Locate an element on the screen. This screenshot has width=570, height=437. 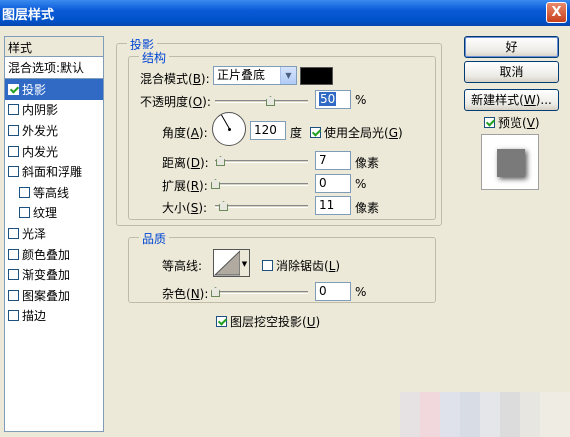
spread-slider is located at coordinates (261, 184).